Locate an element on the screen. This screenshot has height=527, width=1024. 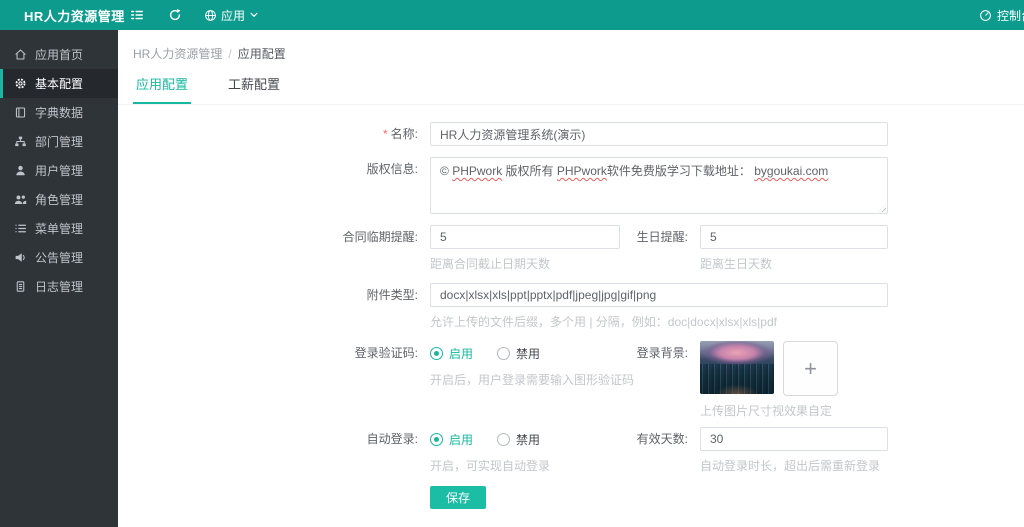
copyright-field-label: 版权信息: is located at coordinates (392, 169).